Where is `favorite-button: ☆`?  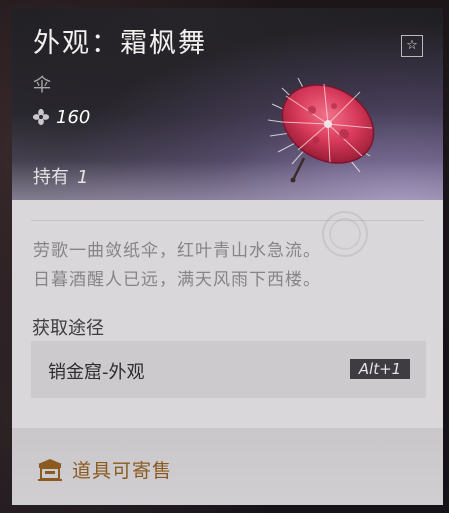
favorite-button: ☆ is located at coordinates (412, 46).